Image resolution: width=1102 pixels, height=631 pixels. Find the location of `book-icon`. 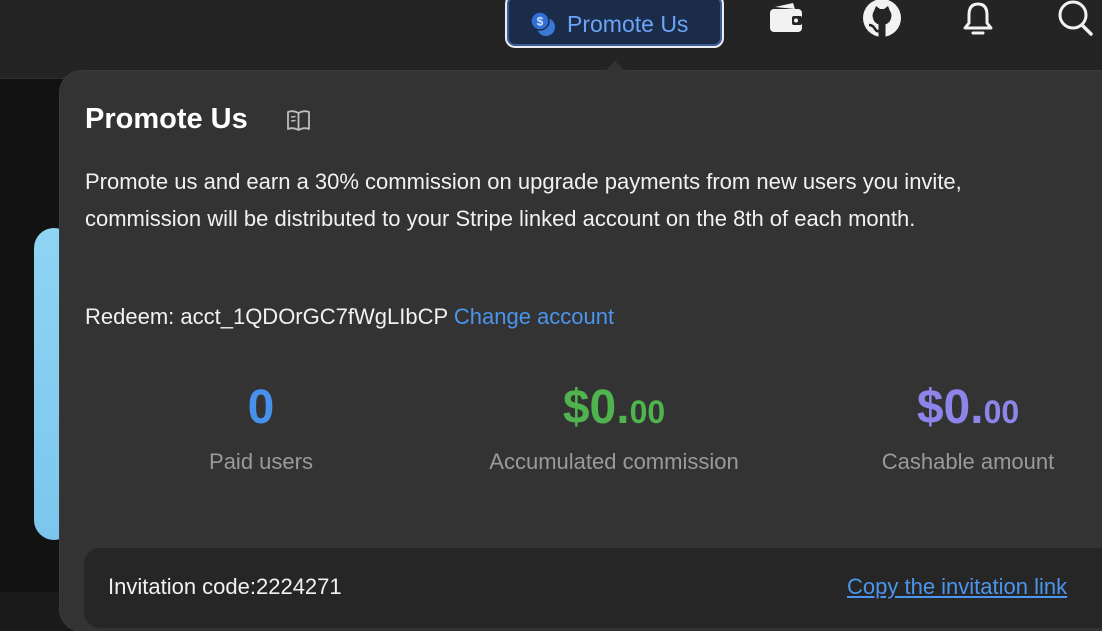

book-icon is located at coordinates (298, 120).